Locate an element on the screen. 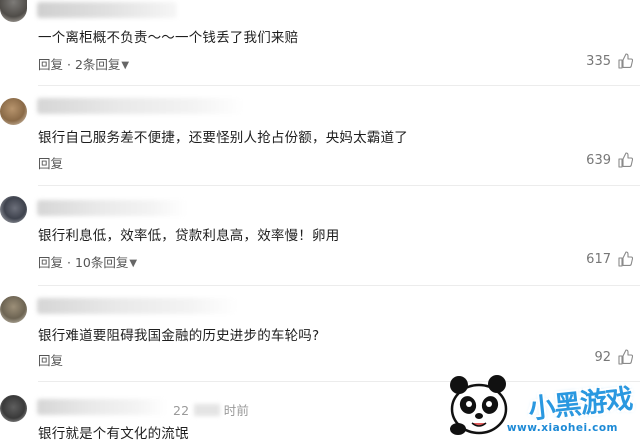  like-button: 639 is located at coordinates (609, 160).